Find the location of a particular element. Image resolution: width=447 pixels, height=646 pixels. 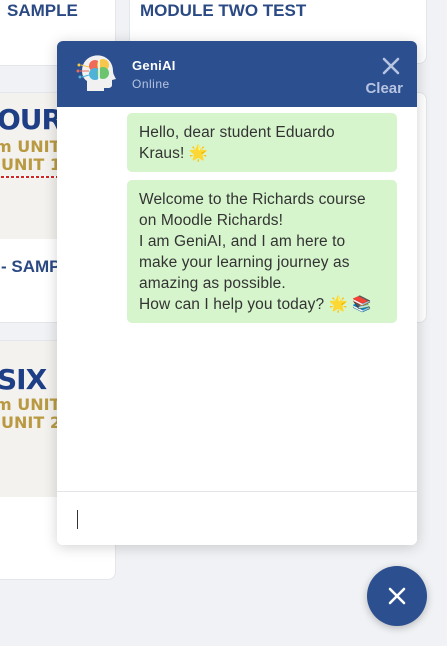

course-card-title: MODULE TWO TEST is located at coordinates (223, 11).